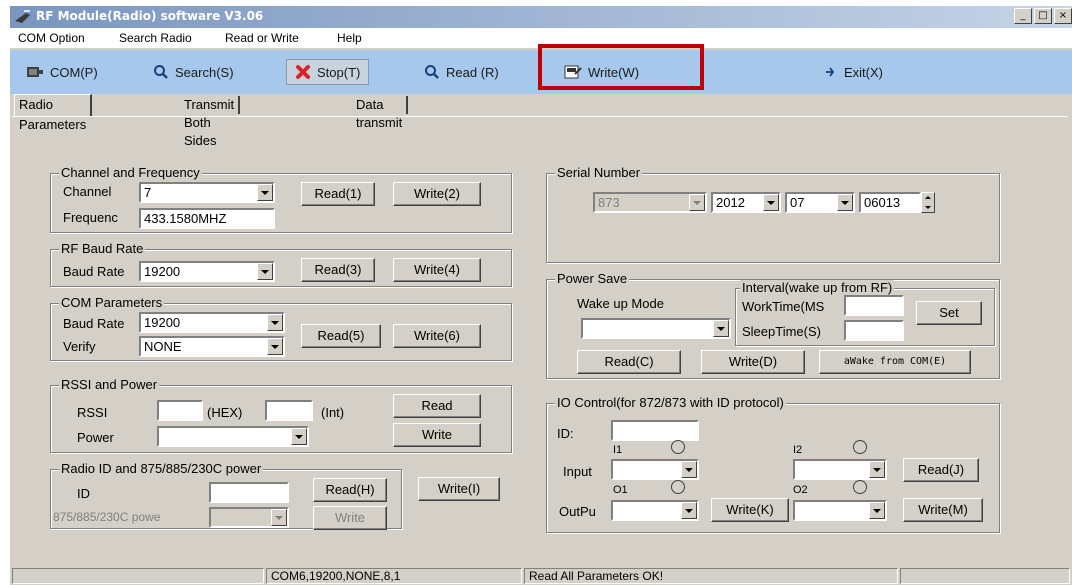 The height and width of the screenshot is (585, 1072). What do you see at coordinates (599, 172) in the screenshot?
I see `serial-number-title: Serial Number` at bounding box center [599, 172].